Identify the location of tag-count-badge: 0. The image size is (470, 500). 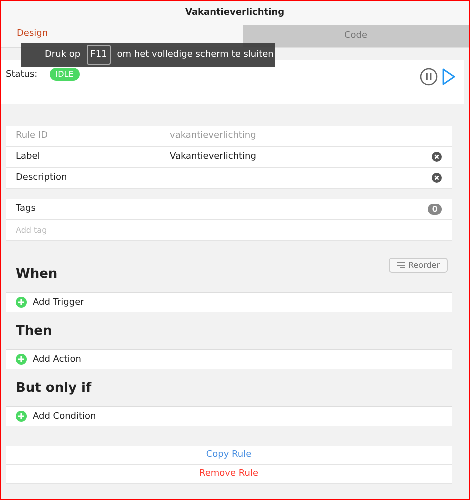
(435, 209).